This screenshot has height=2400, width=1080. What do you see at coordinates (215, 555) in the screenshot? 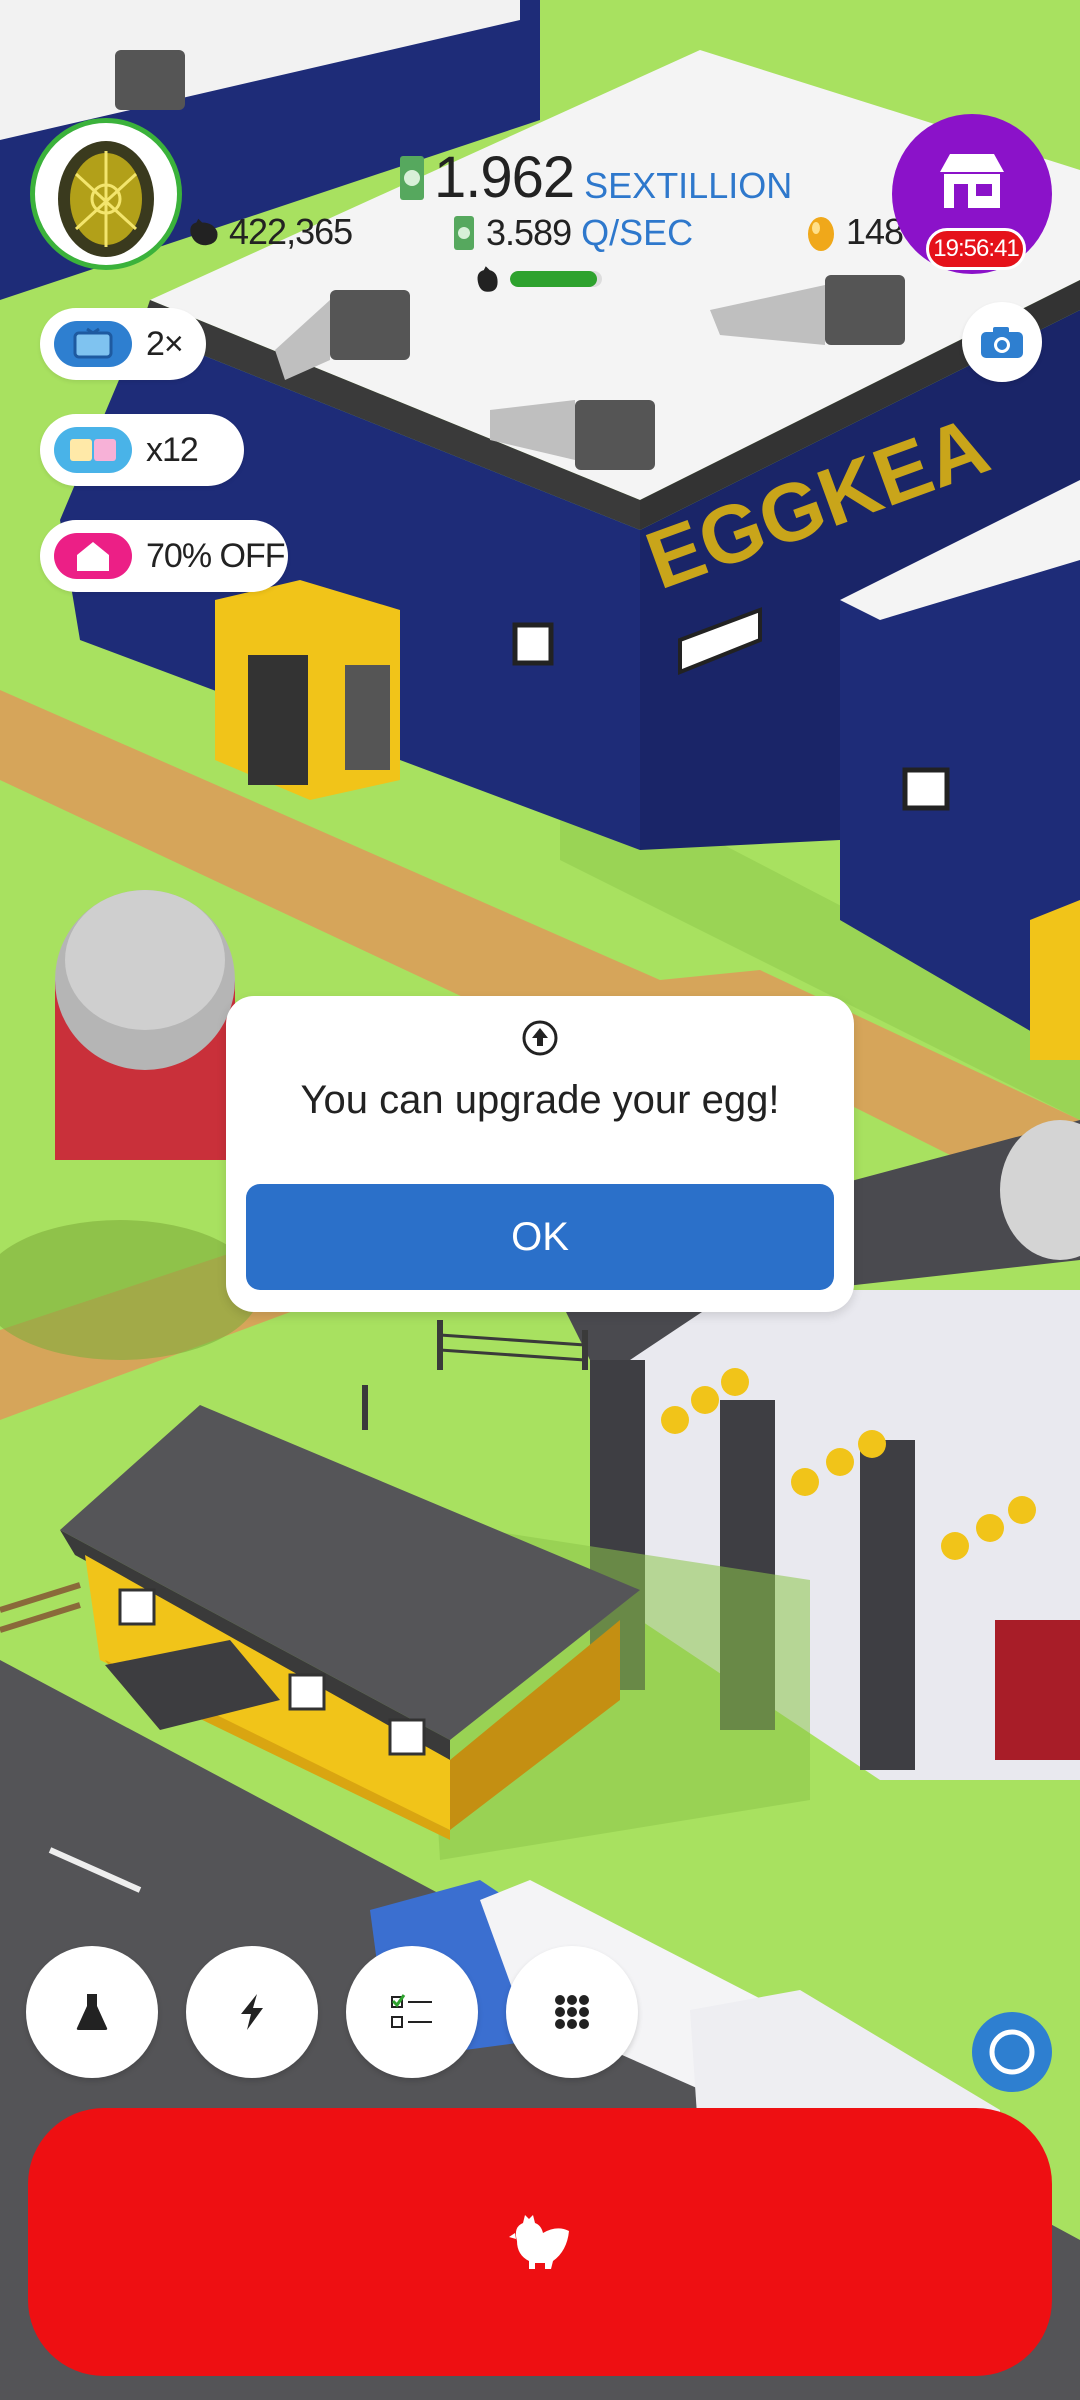
I see `discount-label: 70% OFF` at bounding box center [215, 555].